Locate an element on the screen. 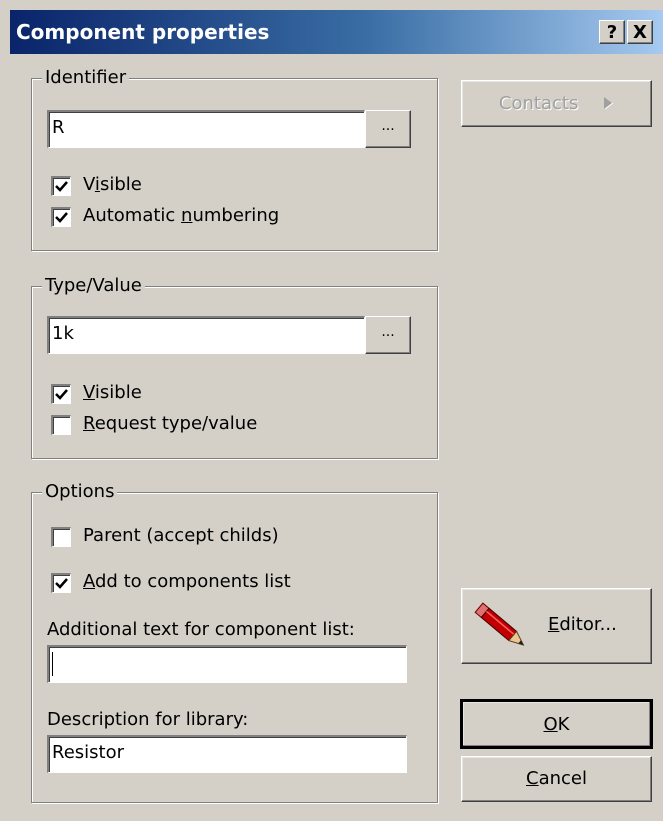 The width and height of the screenshot is (663, 821). add-to-list-label: Add to components list is located at coordinates (187, 581).